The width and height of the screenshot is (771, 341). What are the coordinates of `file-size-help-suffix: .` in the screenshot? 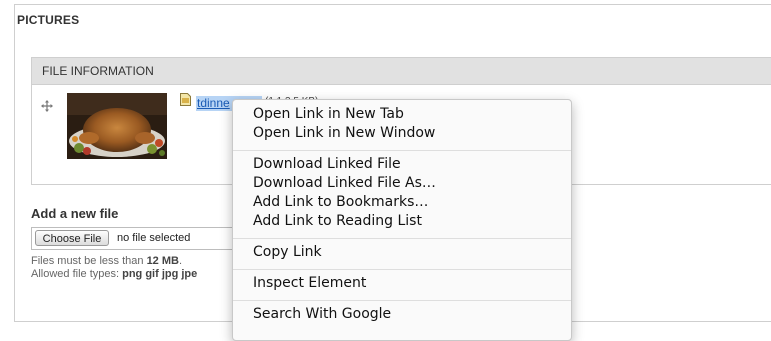 It's located at (180, 261).